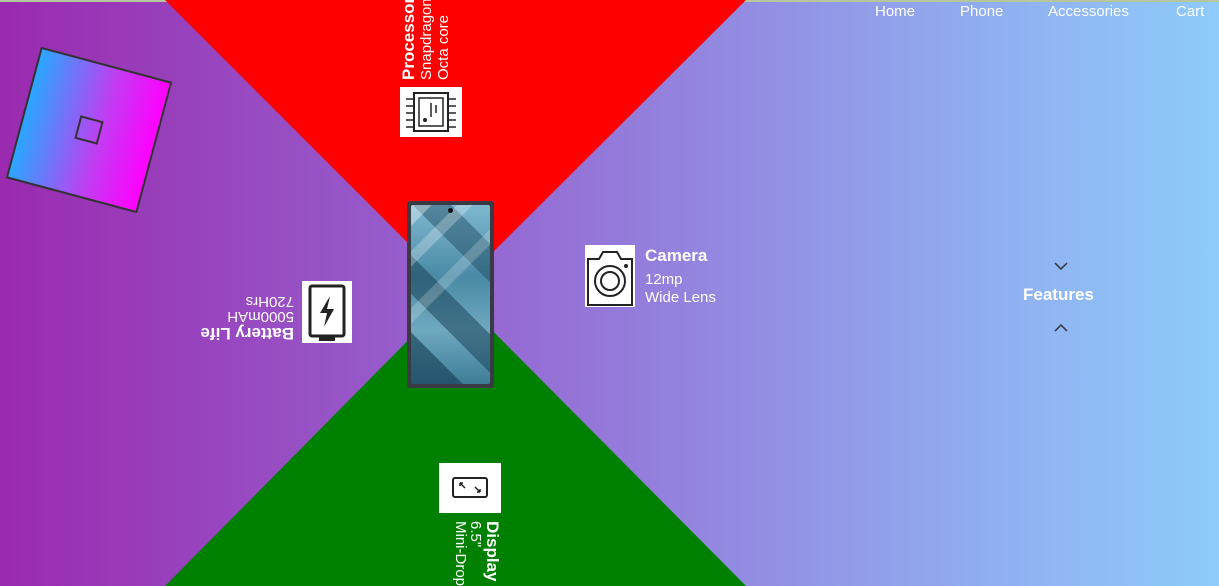 The image size is (1219, 586). What do you see at coordinates (470, 488) in the screenshot?
I see `expand-screen-icon` at bounding box center [470, 488].